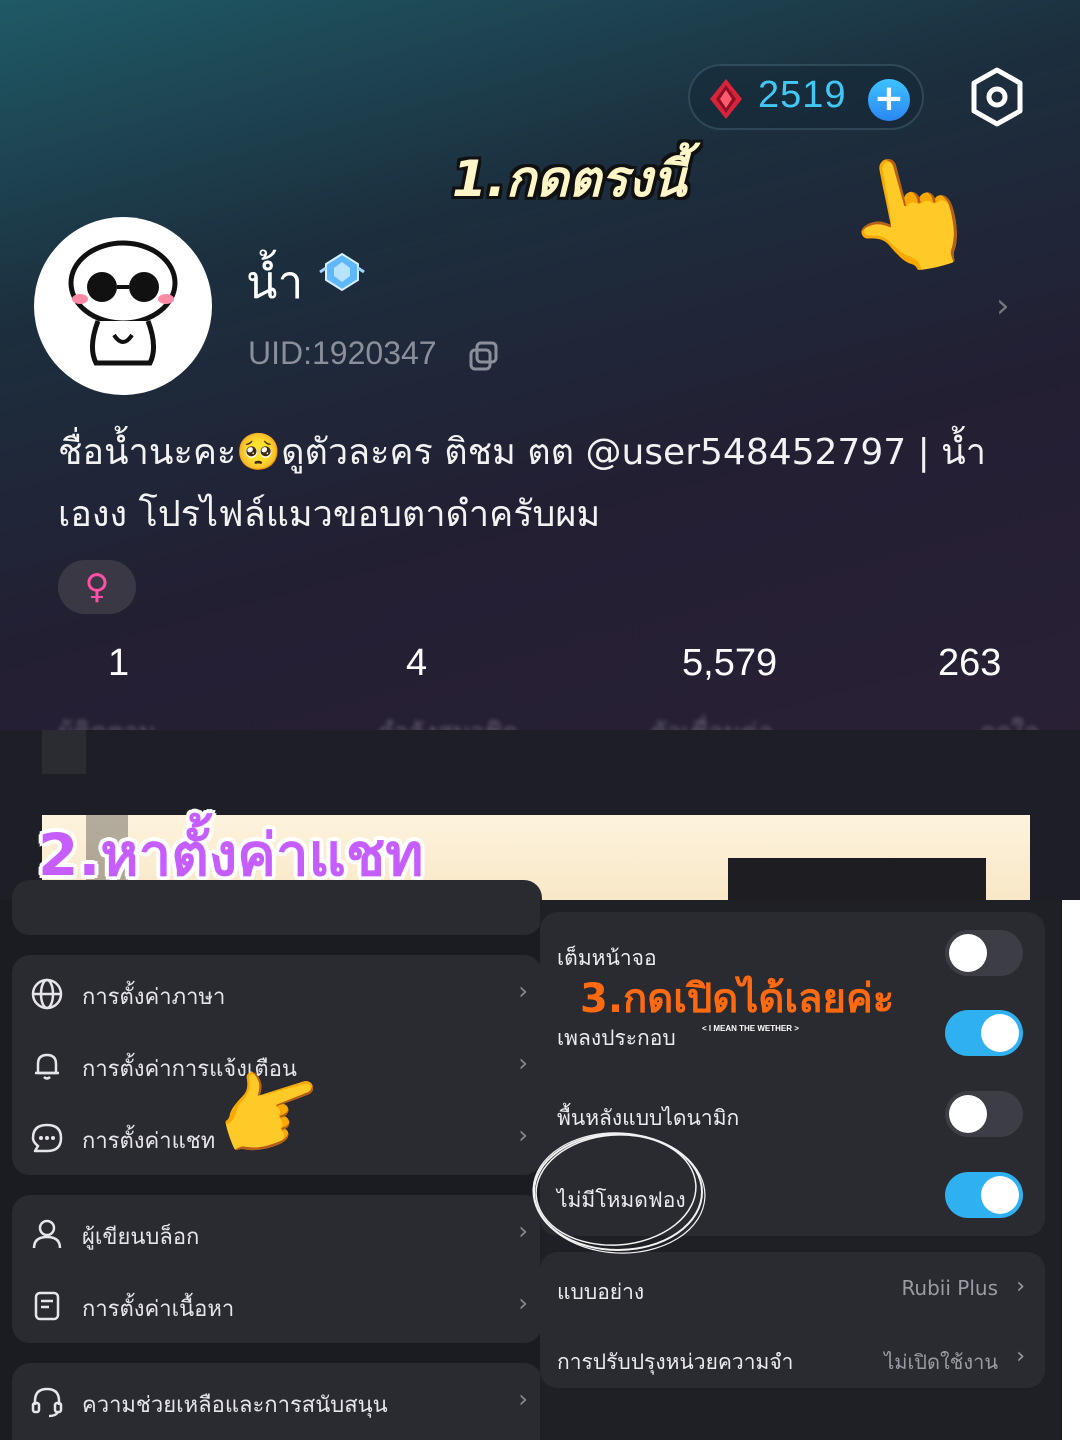 The image size is (1080, 1440). Describe the element at coordinates (889, 100) in the screenshot. I see `add-gems-button: +` at that location.